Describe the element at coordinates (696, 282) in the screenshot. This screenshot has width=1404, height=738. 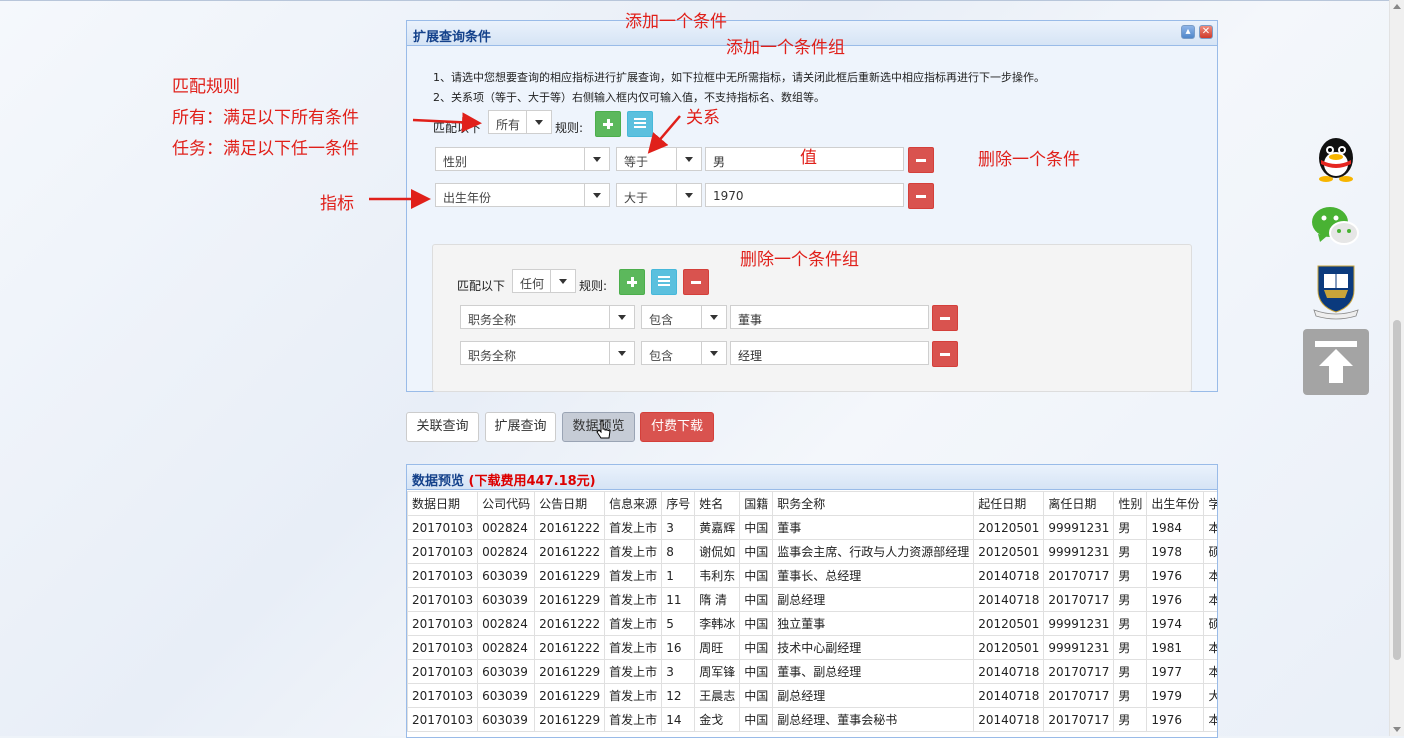
I see `delete-group-button` at that location.